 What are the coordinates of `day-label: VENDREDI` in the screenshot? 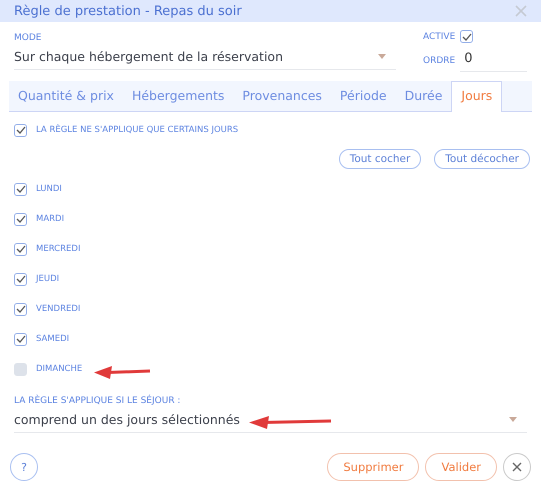 It's located at (58, 309).